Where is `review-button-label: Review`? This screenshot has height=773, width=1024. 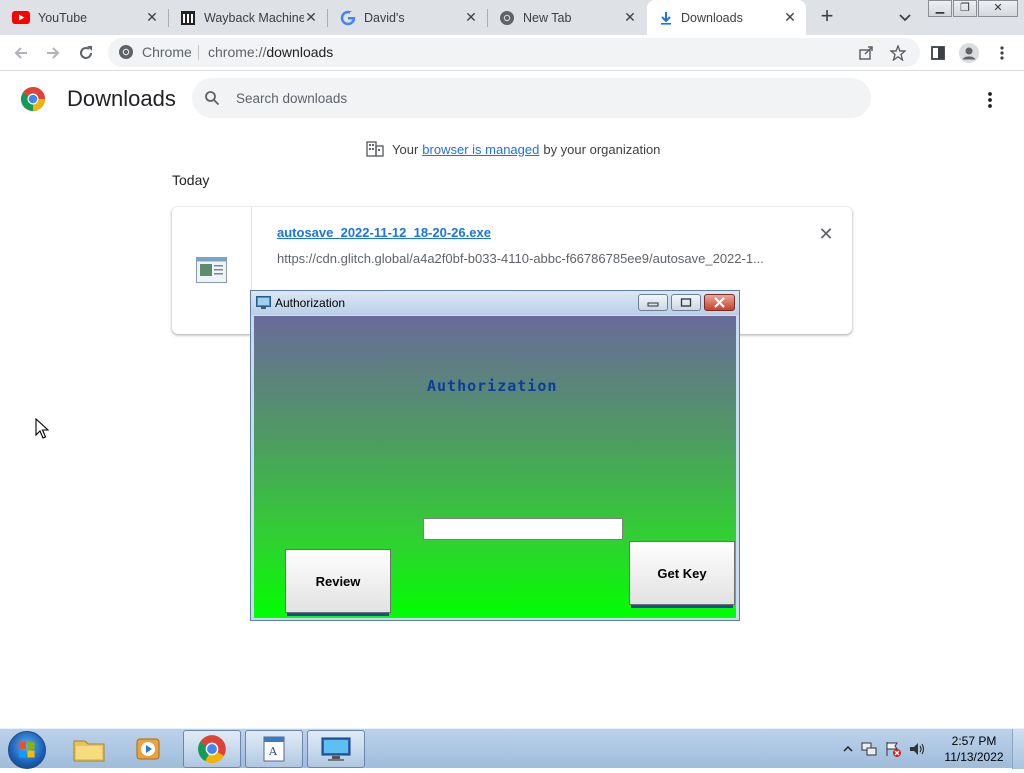
review-button-label: Review is located at coordinates (338, 581).